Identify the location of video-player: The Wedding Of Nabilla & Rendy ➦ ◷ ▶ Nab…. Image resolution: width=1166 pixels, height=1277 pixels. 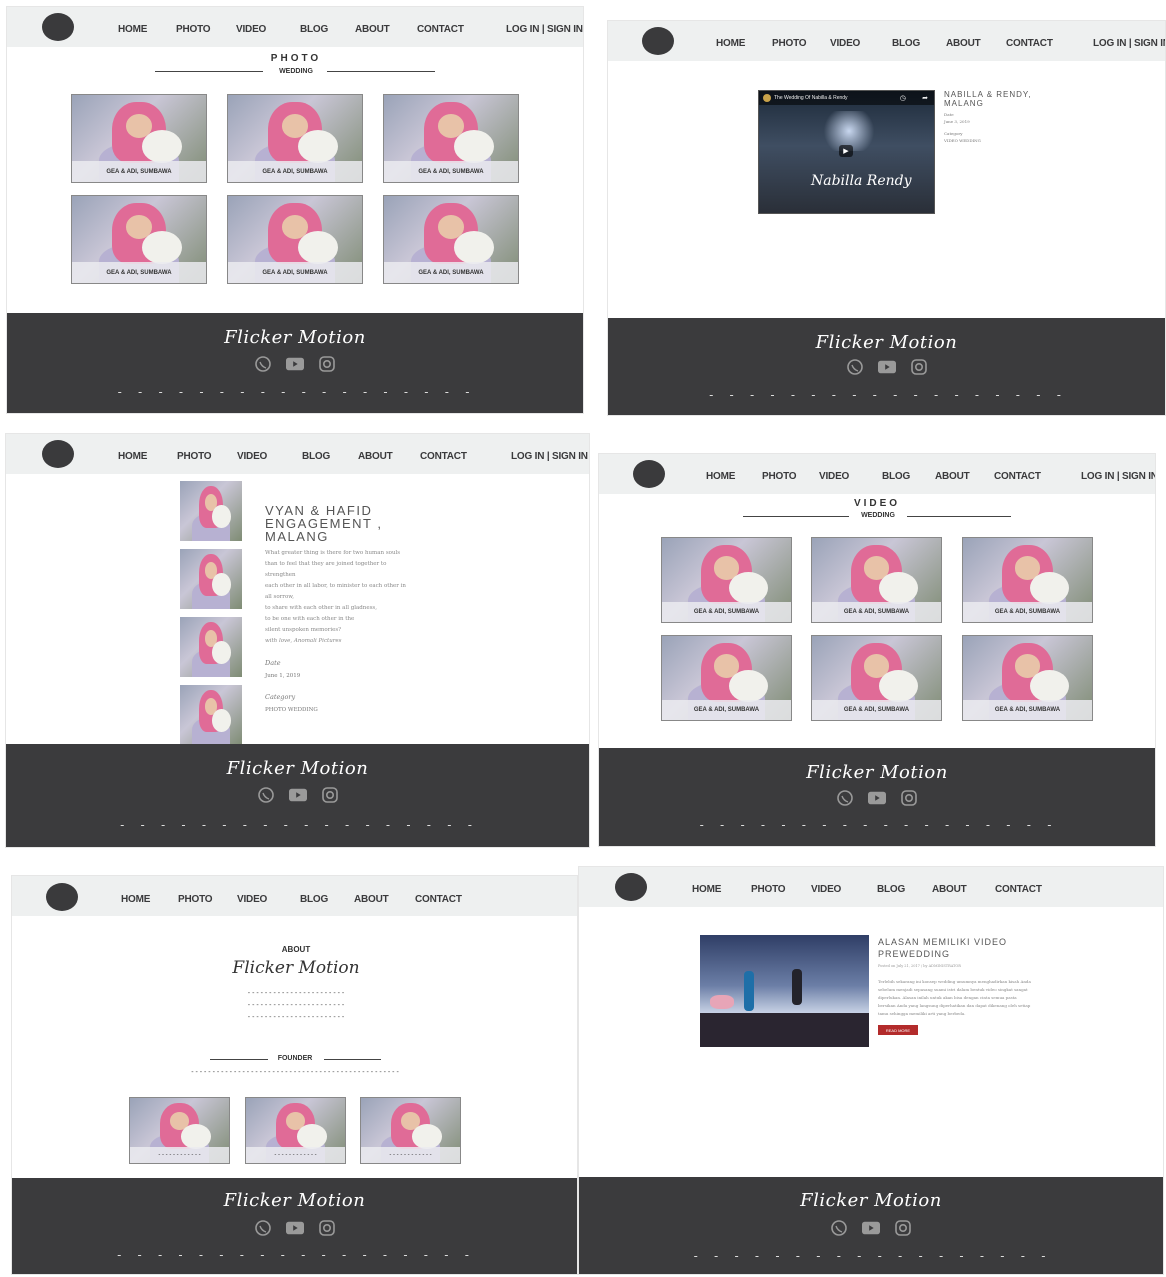
(846, 152).